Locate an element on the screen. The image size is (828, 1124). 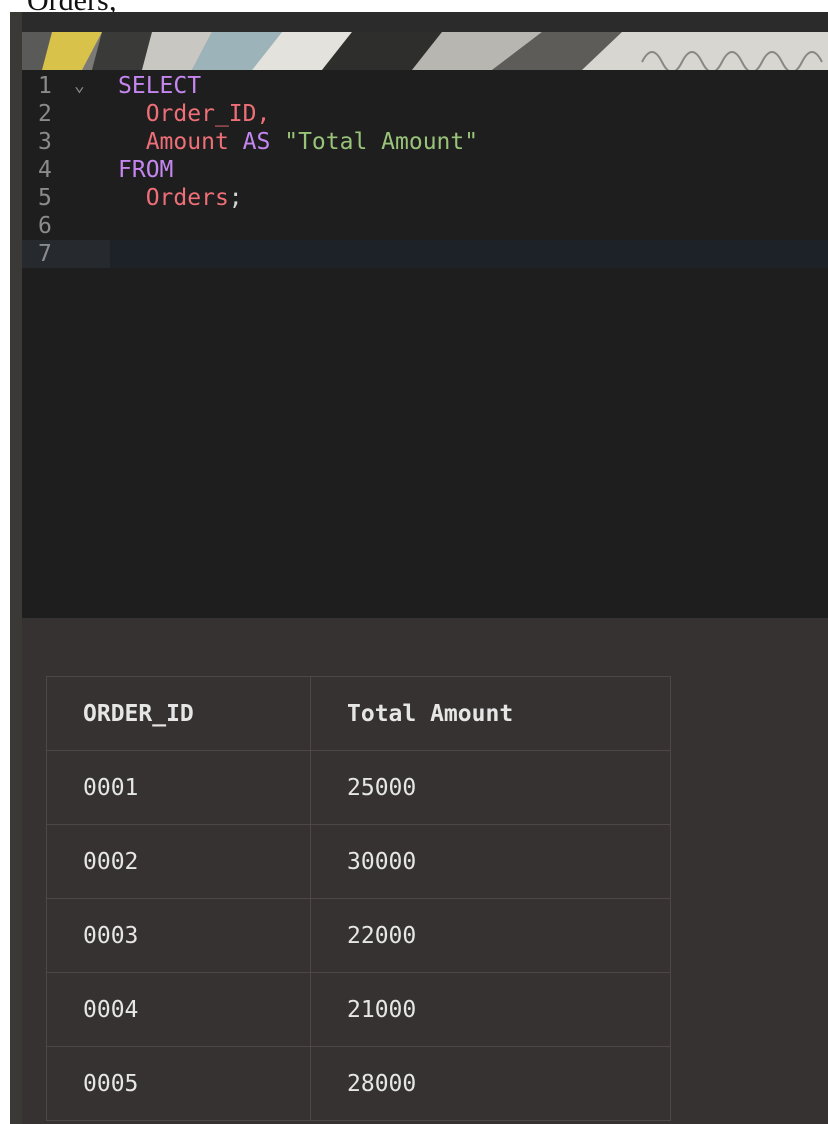
code-line: 5 Orders; is located at coordinates (425, 198).